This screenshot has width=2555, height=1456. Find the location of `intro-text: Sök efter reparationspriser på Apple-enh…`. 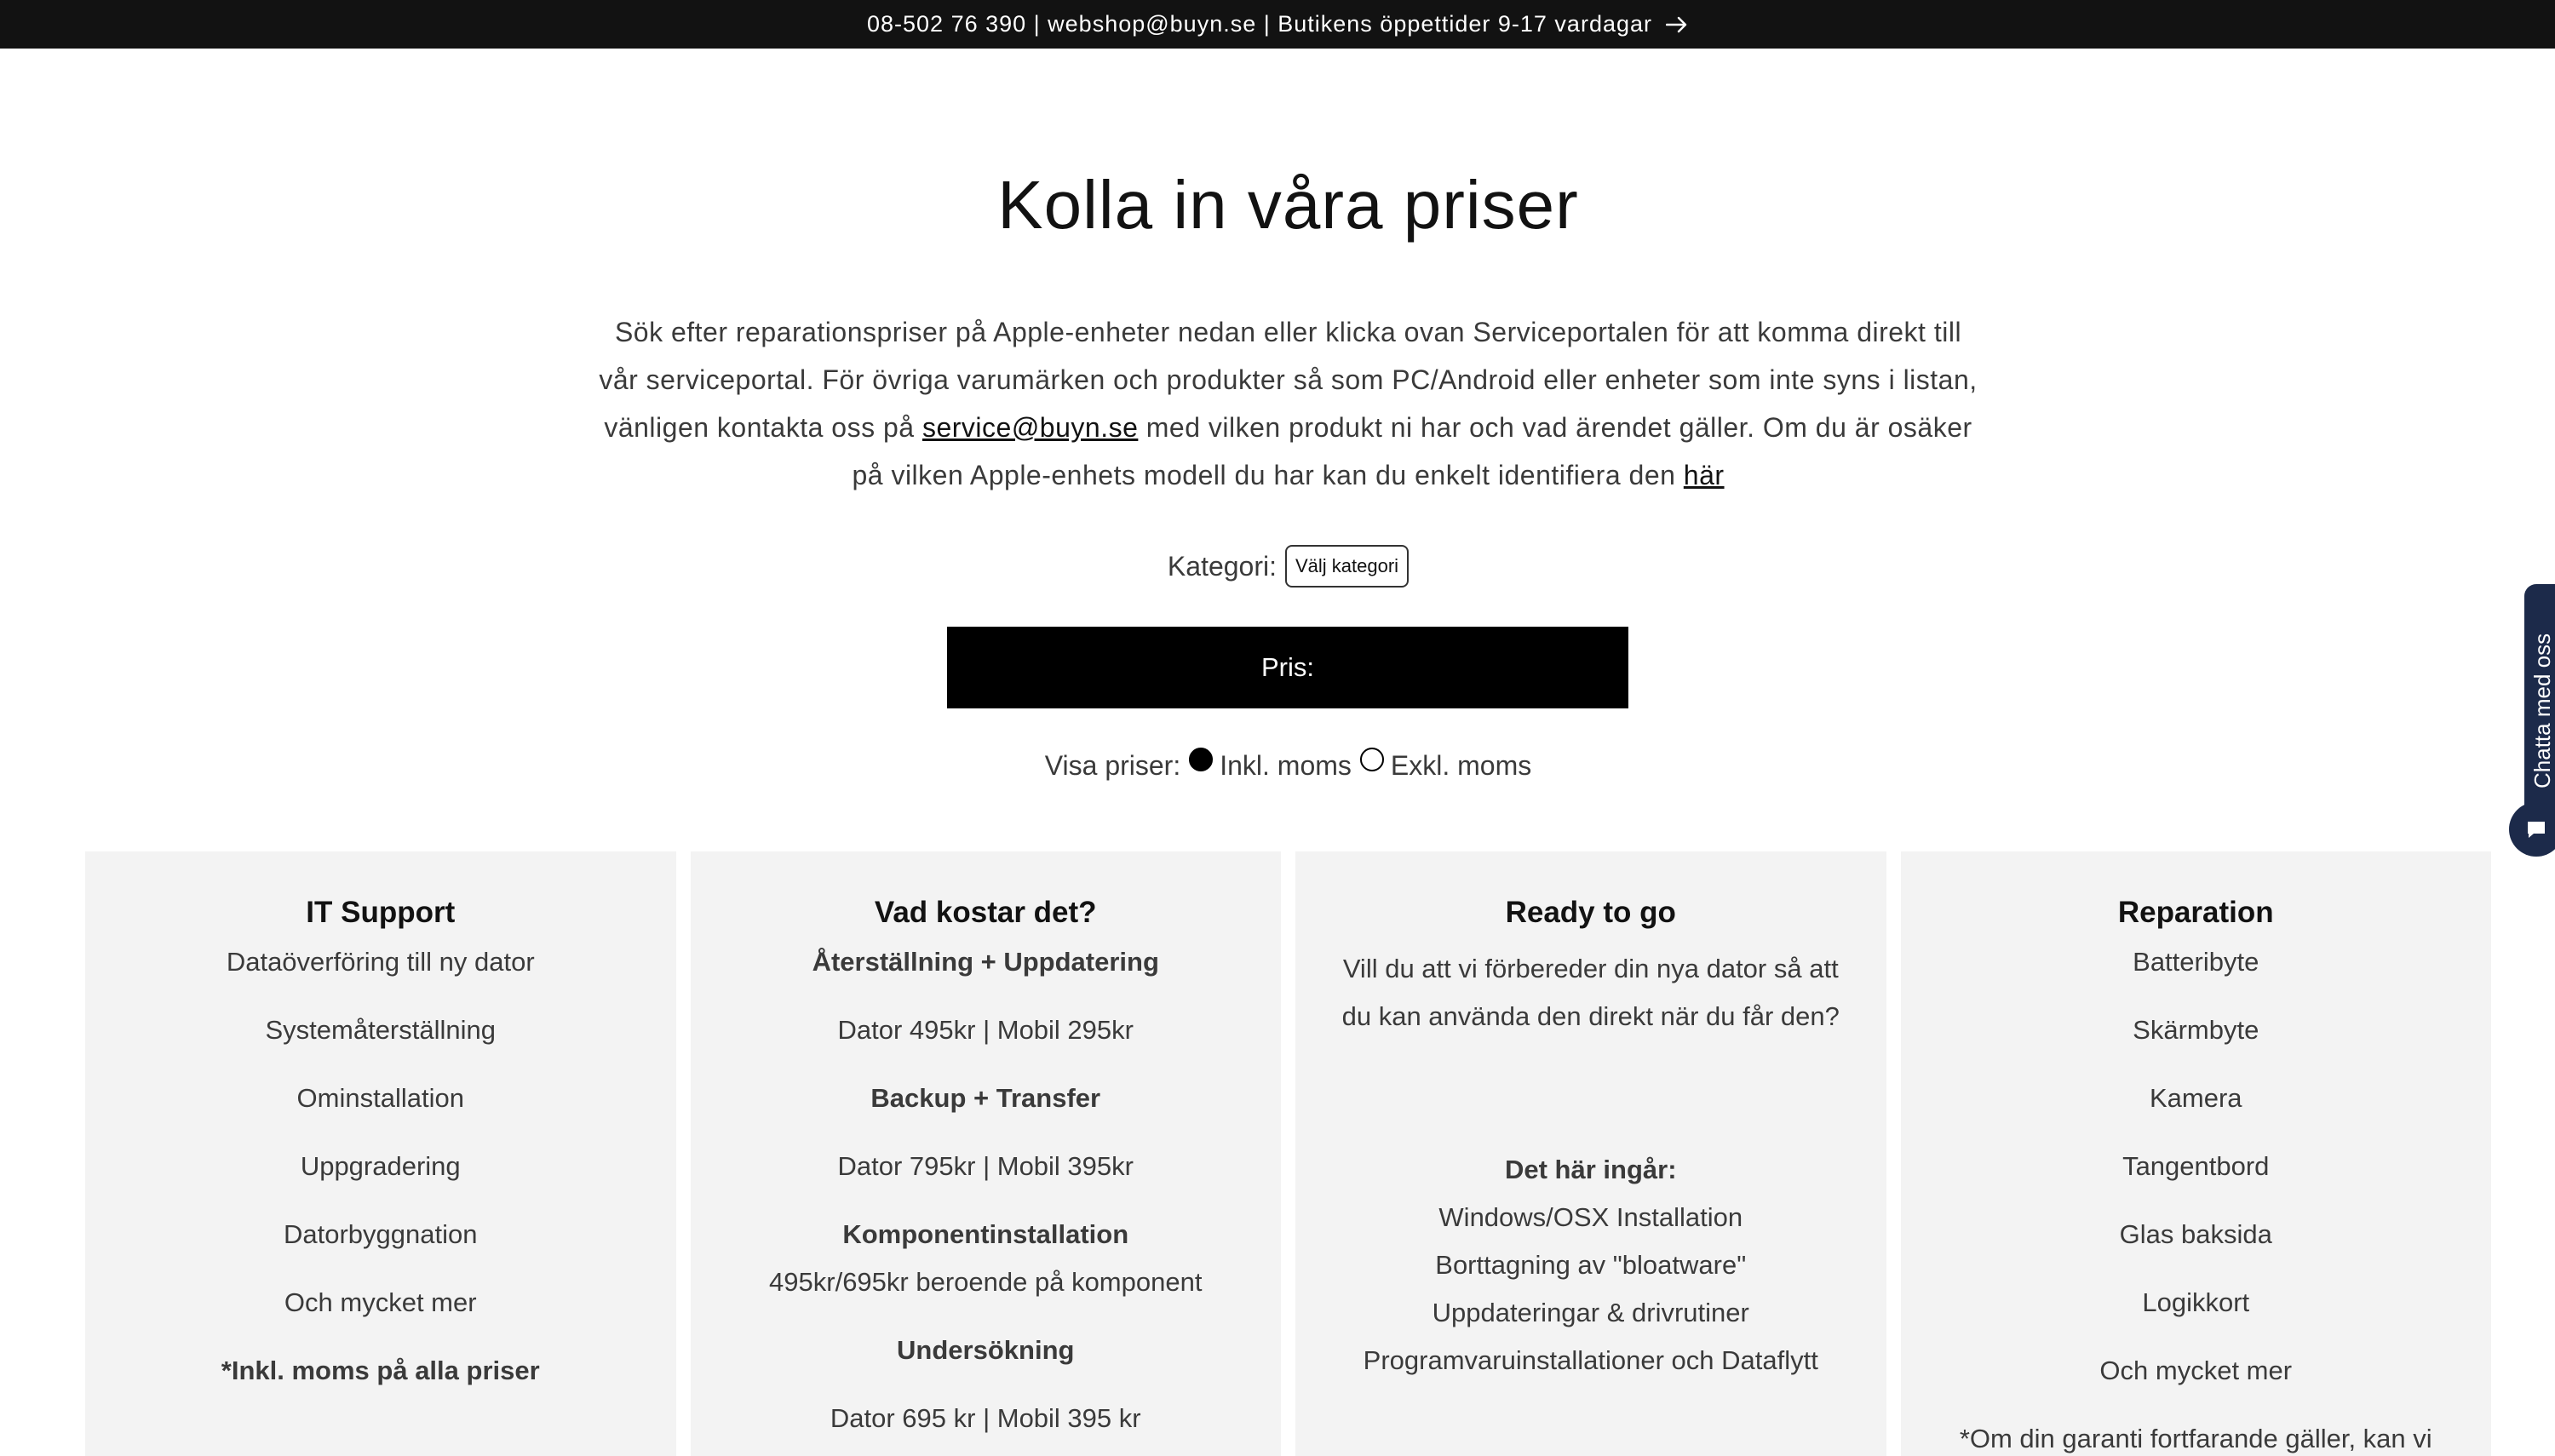

intro-text: Sök efter reparationspriser på Apple-enh… is located at coordinates (1288, 403).